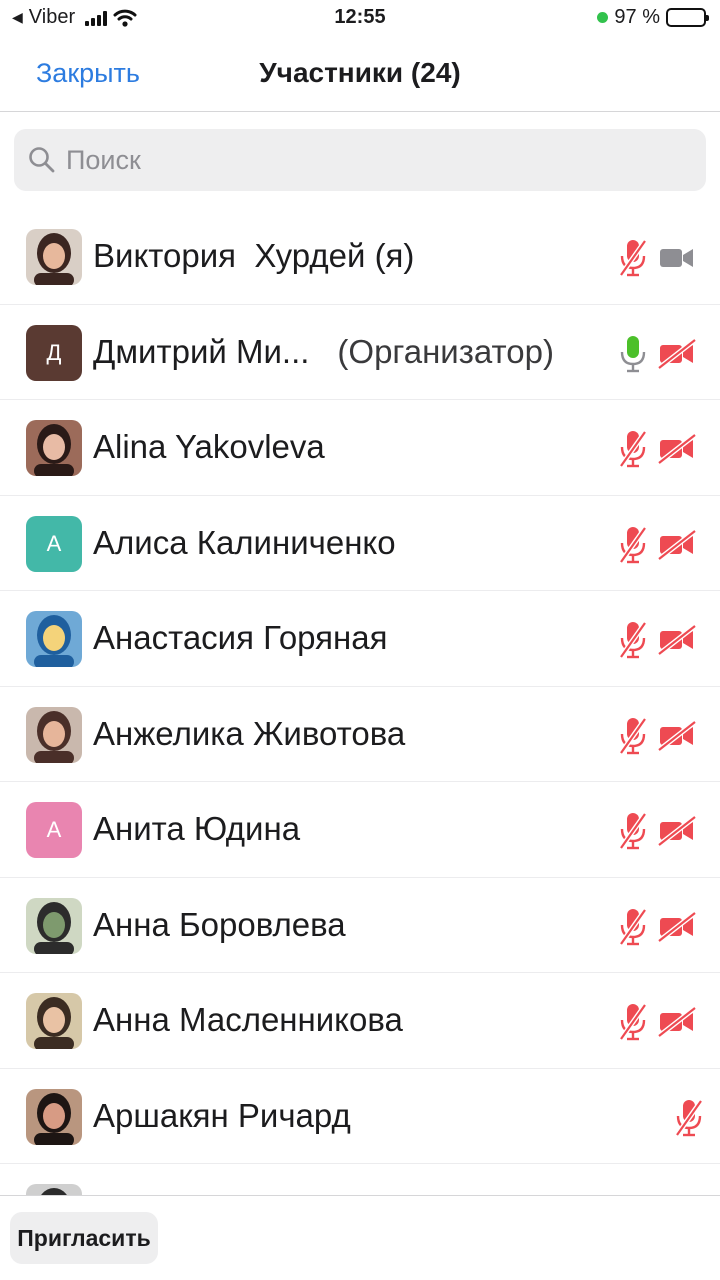 This screenshot has width=720, height=1280. I want to click on participant-name-wrap: Анна Масленникова, so click(248, 1020).